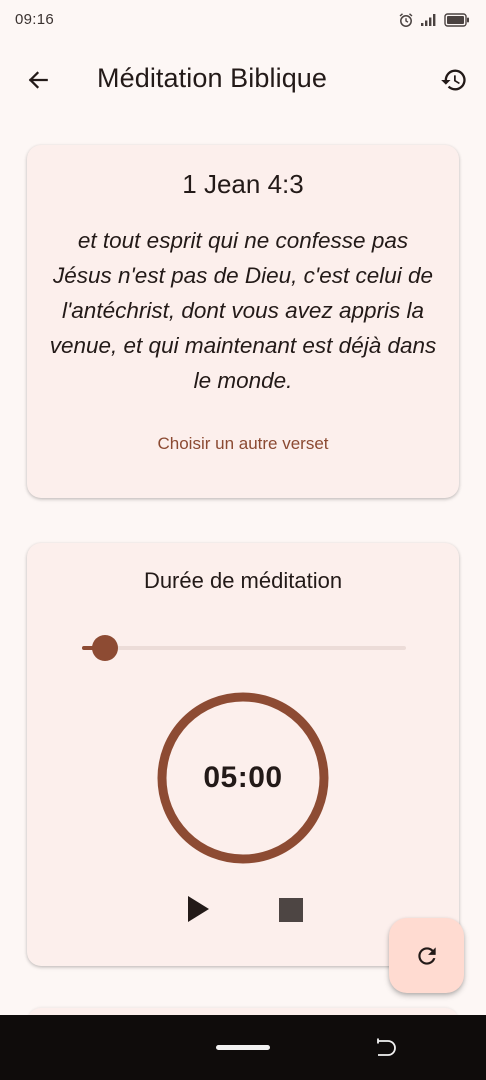 This screenshot has height=1080, width=486. Describe the element at coordinates (243, 22) in the screenshot. I see `status-bar: 09:16` at that location.